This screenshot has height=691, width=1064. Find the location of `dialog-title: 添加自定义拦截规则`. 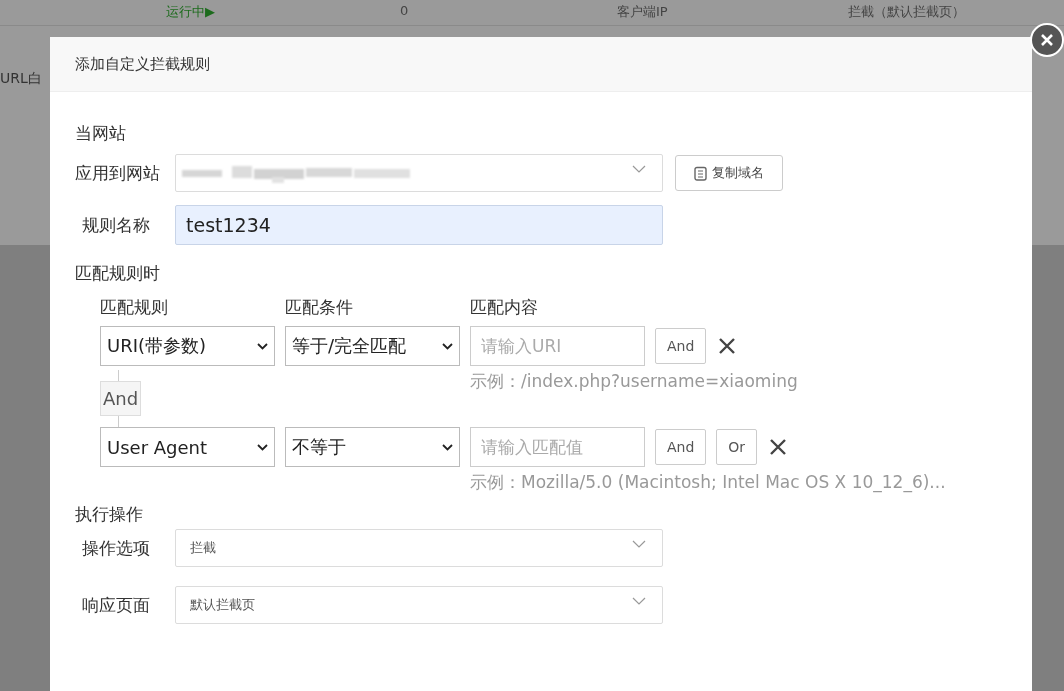

dialog-title: 添加自定义拦截规则 is located at coordinates (142, 64).